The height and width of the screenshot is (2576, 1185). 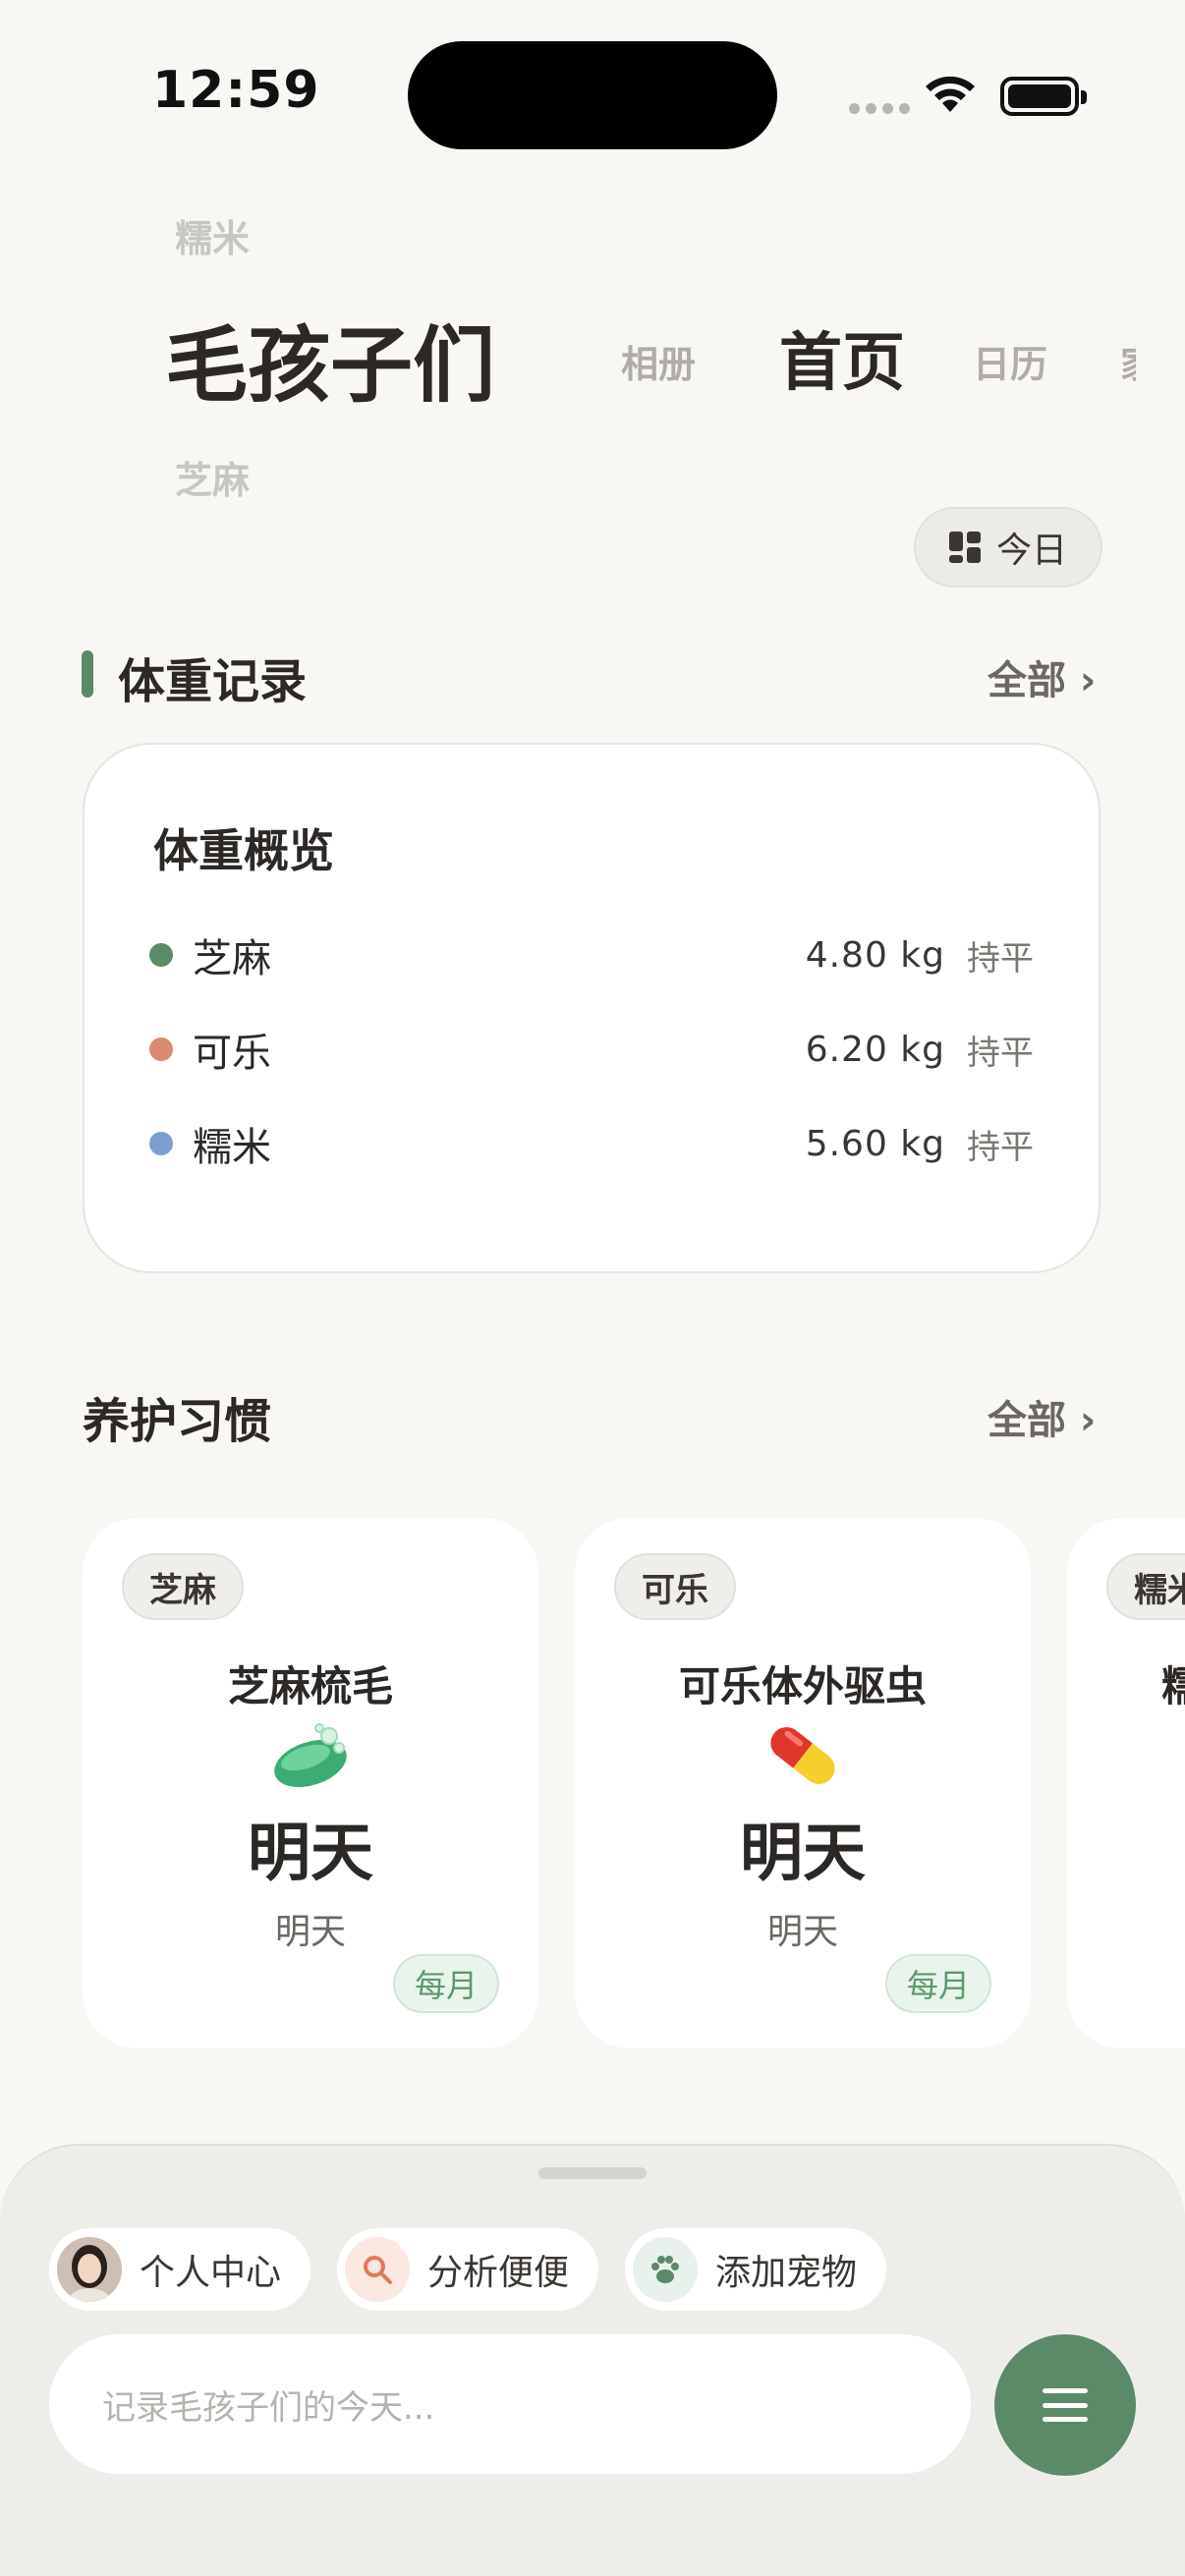 I want to click on menu-button, so click(x=1065, y=2405).